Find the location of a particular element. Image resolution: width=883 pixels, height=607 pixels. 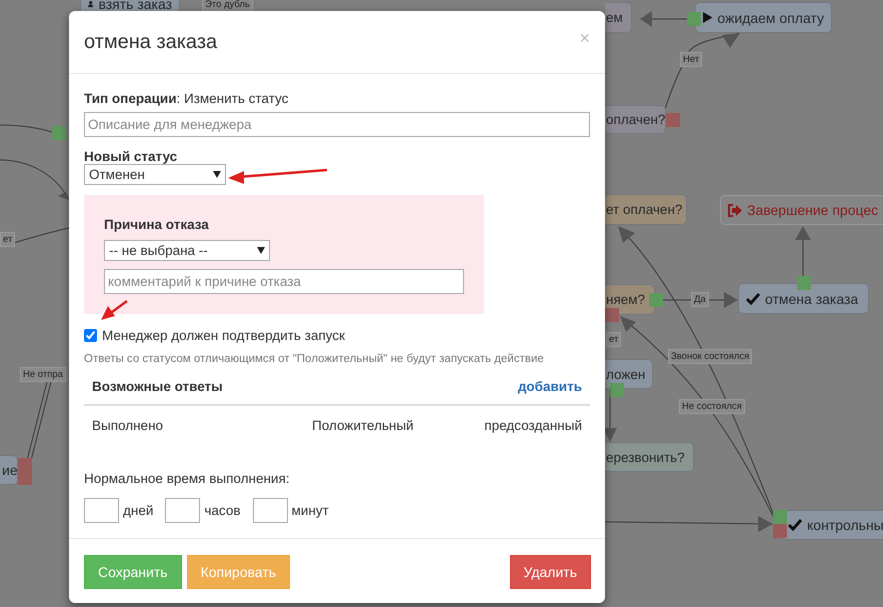

node-label: няем? is located at coordinates (626, 299).